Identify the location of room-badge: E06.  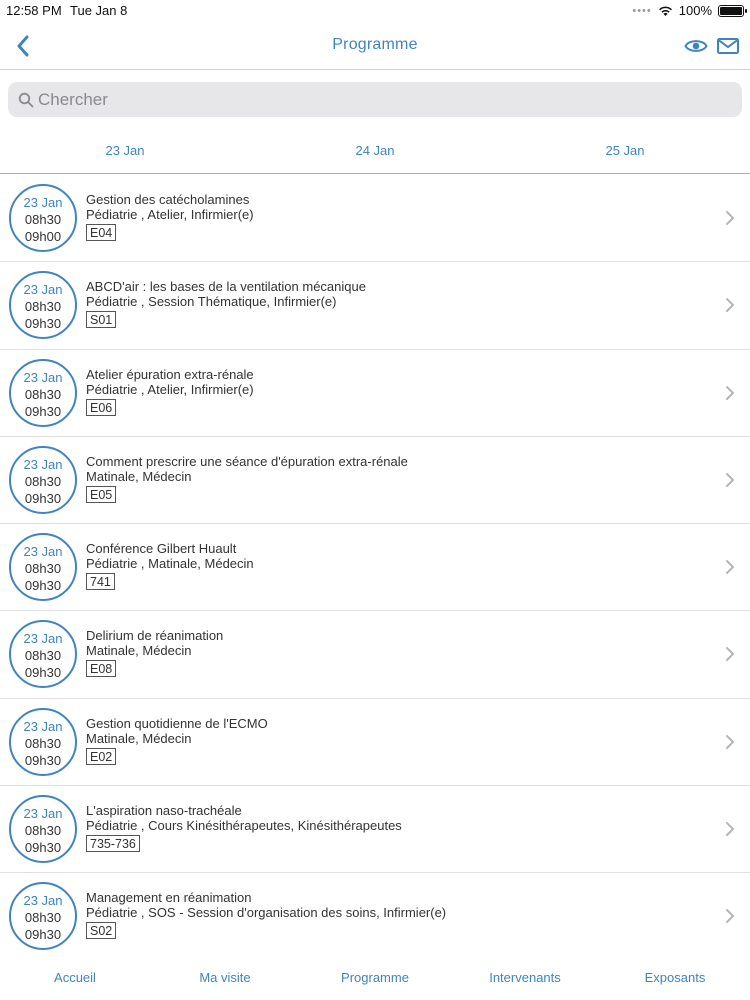
(101, 407).